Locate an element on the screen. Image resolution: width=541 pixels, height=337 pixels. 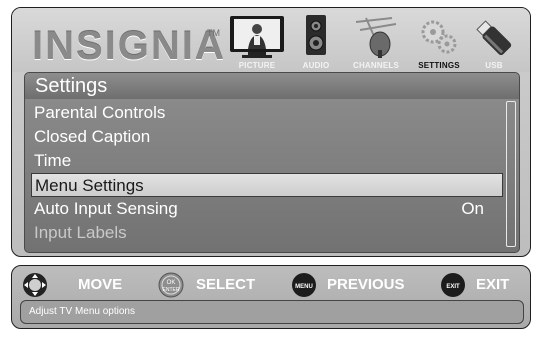
svg-text: EXIT is located at coordinates (453, 287).